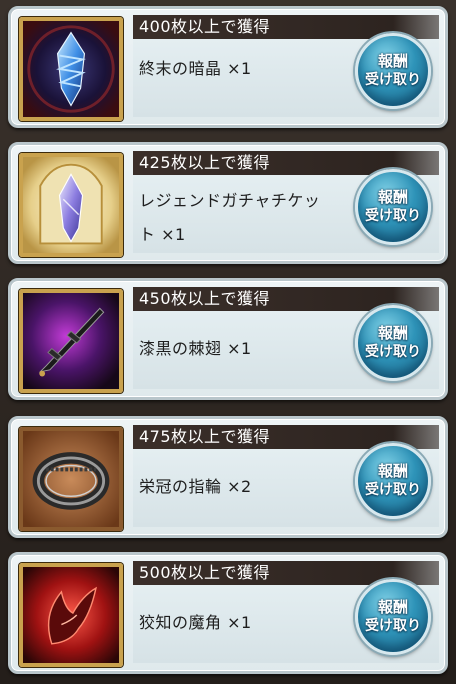  Describe the element at coordinates (230, 200) in the screenshot. I see `reward-item-name: レジェンドガチャチケッ` at that location.